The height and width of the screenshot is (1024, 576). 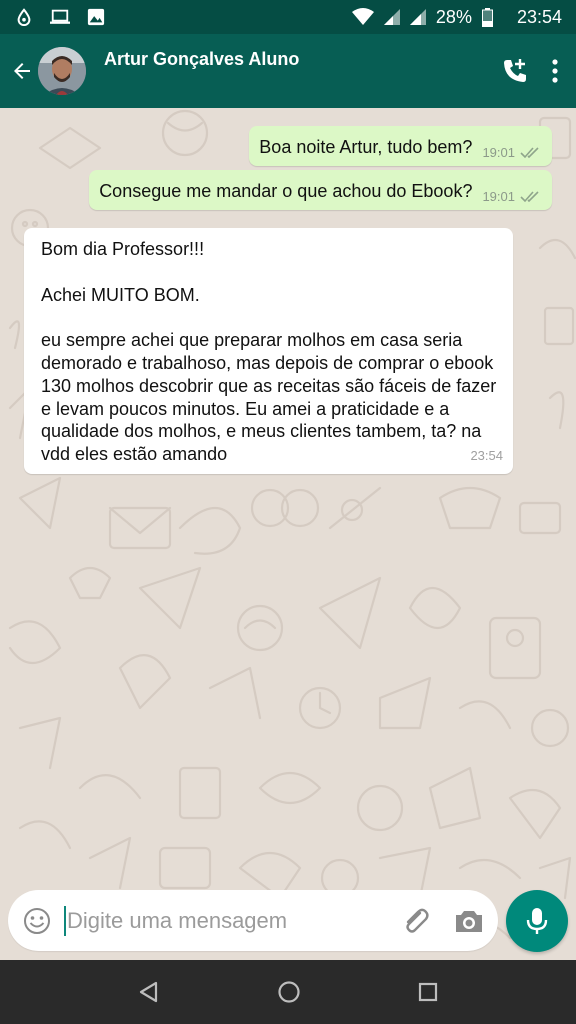 What do you see at coordinates (288, 17) in the screenshot?
I see `status-bar: 28% 23:54` at bounding box center [288, 17].